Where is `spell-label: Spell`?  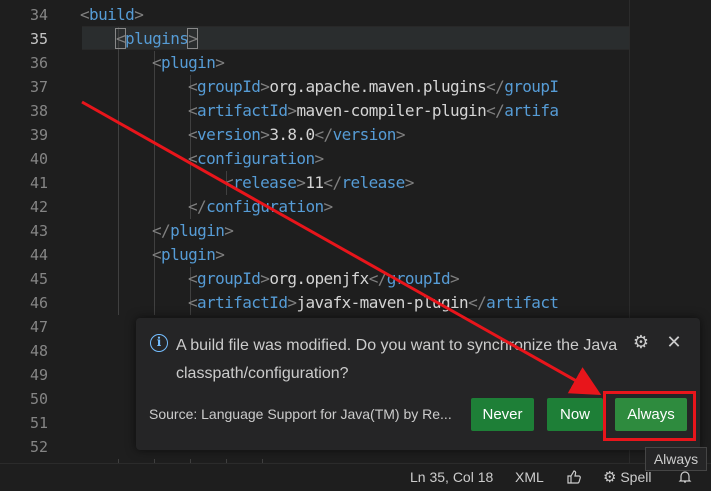 spell-label: Spell is located at coordinates (636, 477).